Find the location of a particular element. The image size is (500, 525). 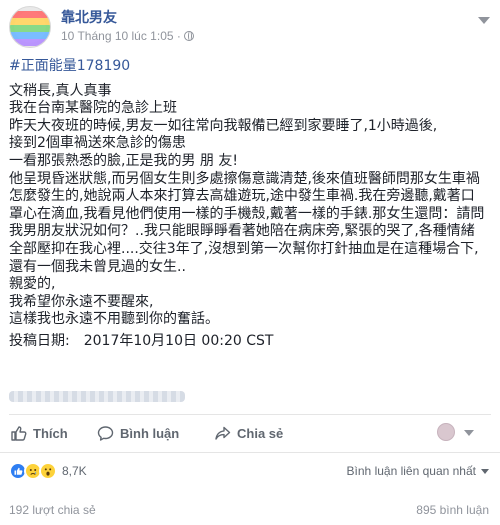

post-meta: 10 Tháng 10 lúc 1:05 · is located at coordinates (127, 36).